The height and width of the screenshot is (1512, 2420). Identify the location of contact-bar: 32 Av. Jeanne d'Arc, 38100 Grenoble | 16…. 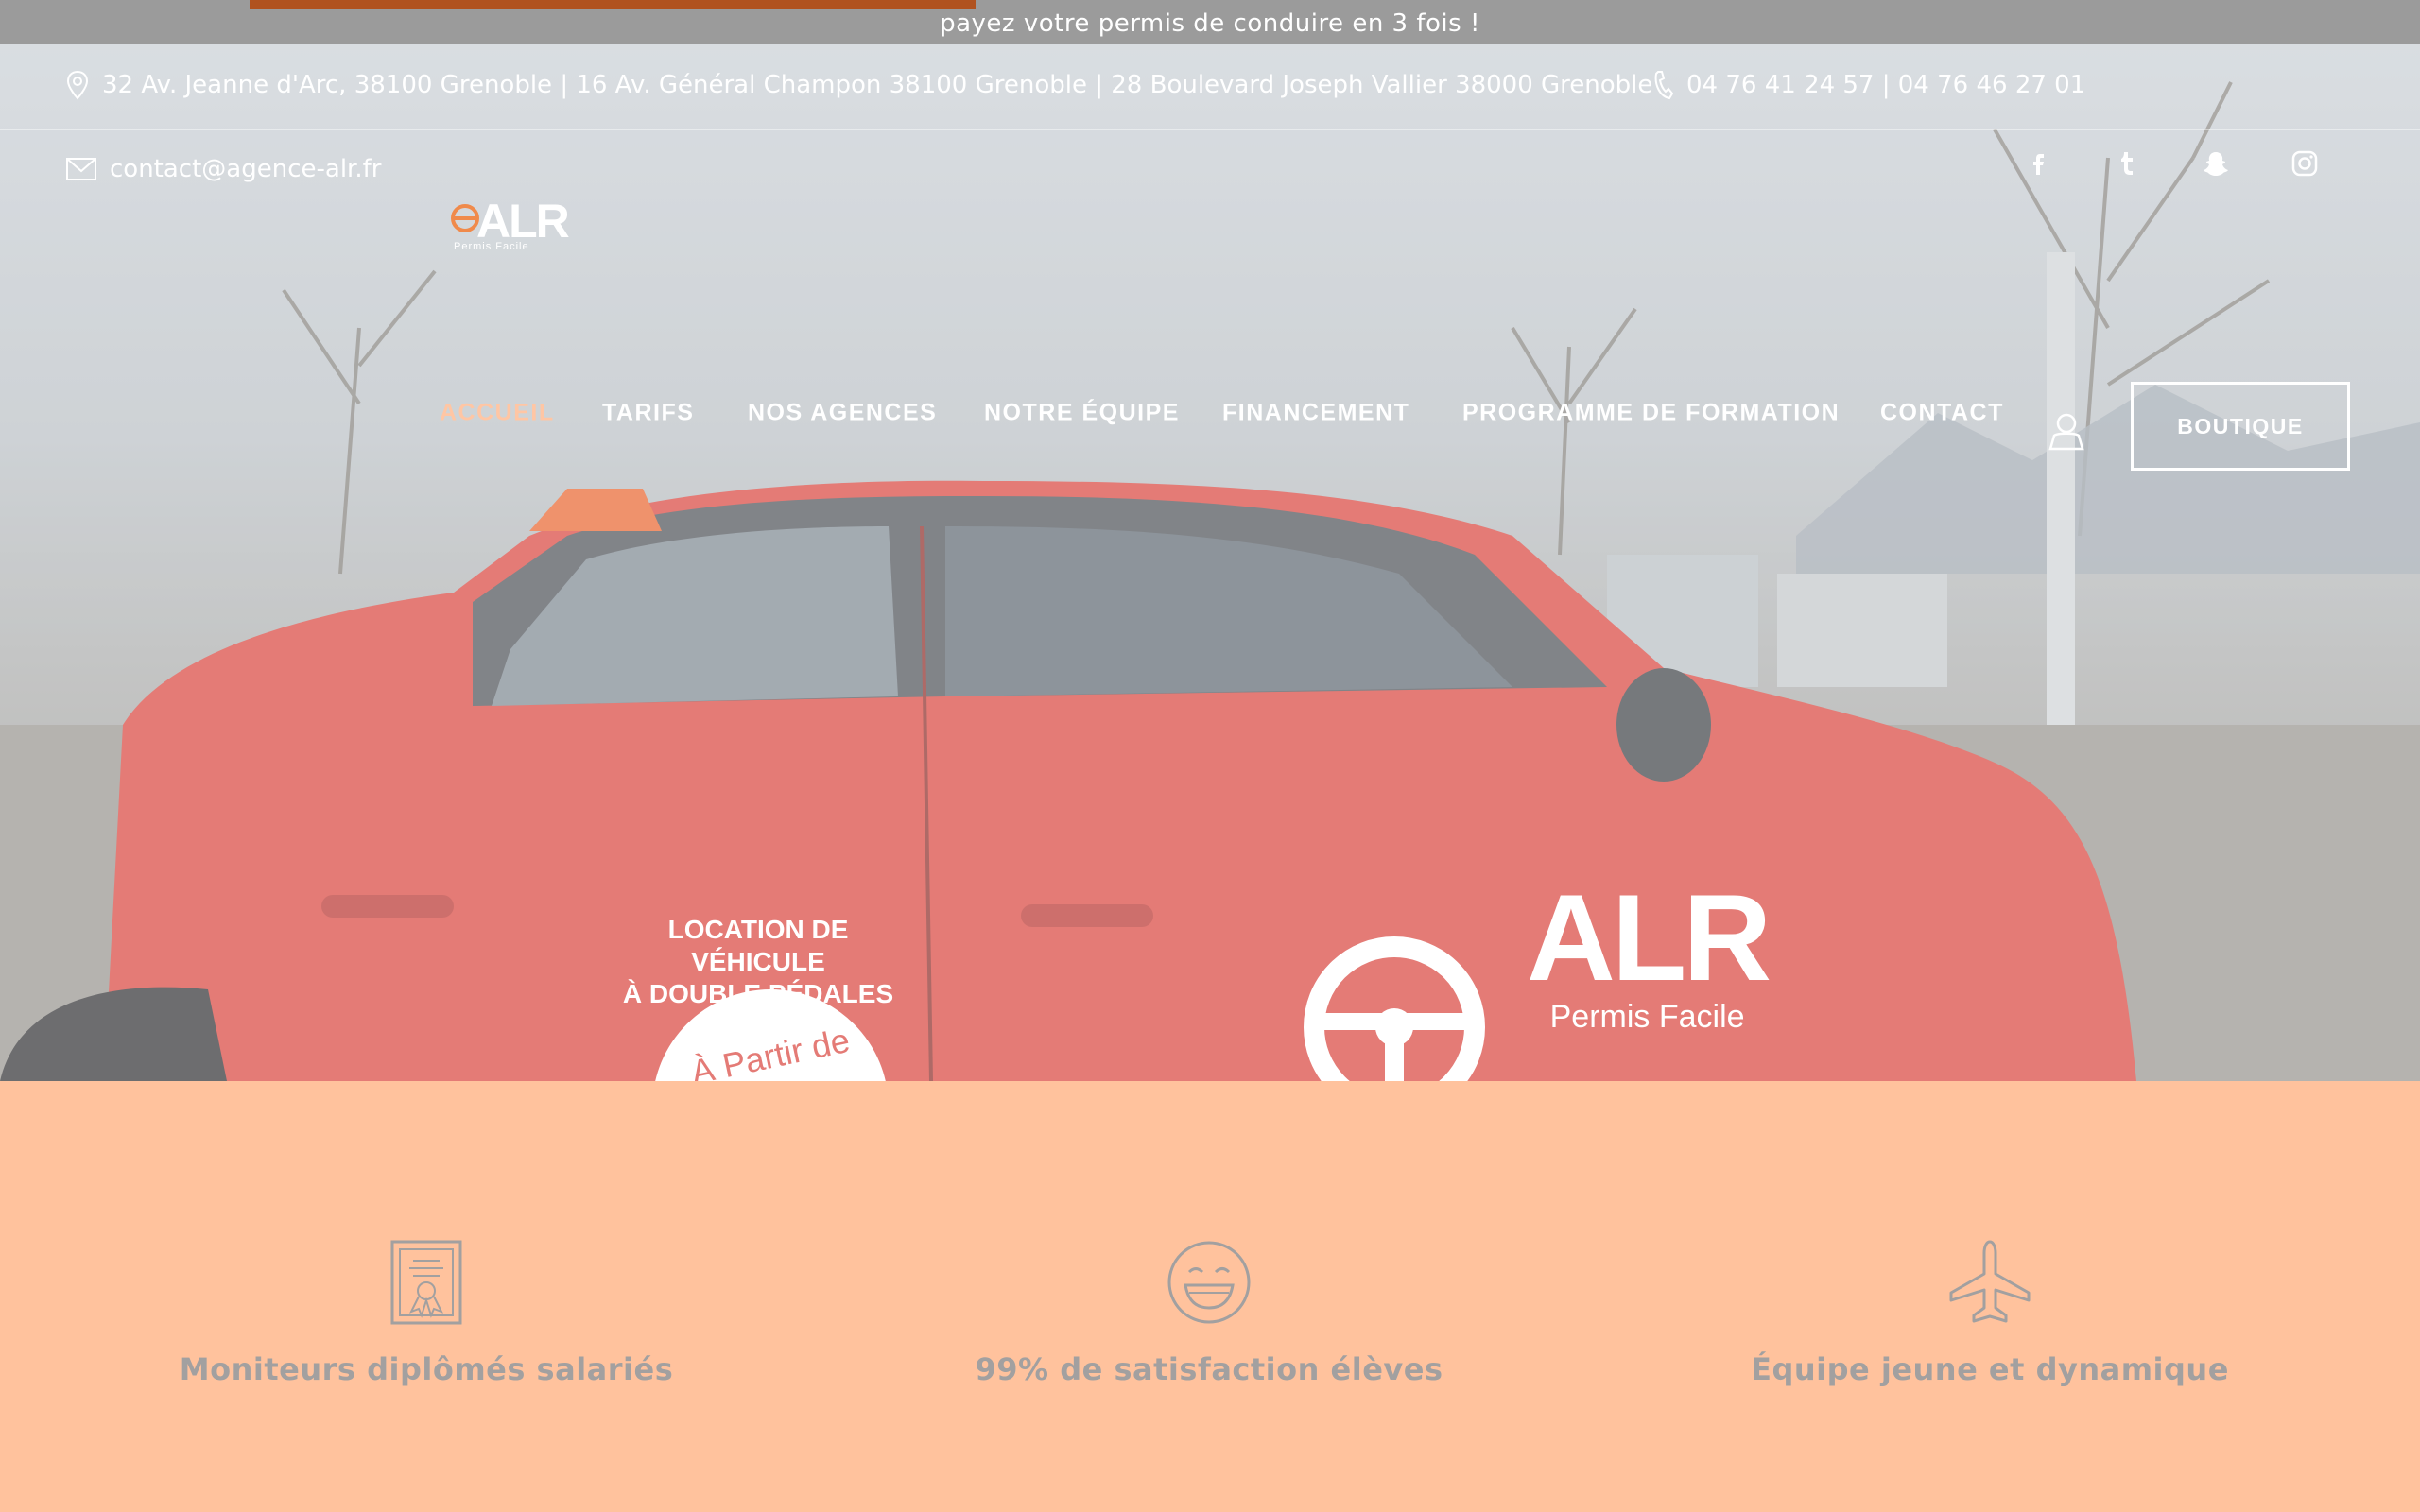
(1210, 87).